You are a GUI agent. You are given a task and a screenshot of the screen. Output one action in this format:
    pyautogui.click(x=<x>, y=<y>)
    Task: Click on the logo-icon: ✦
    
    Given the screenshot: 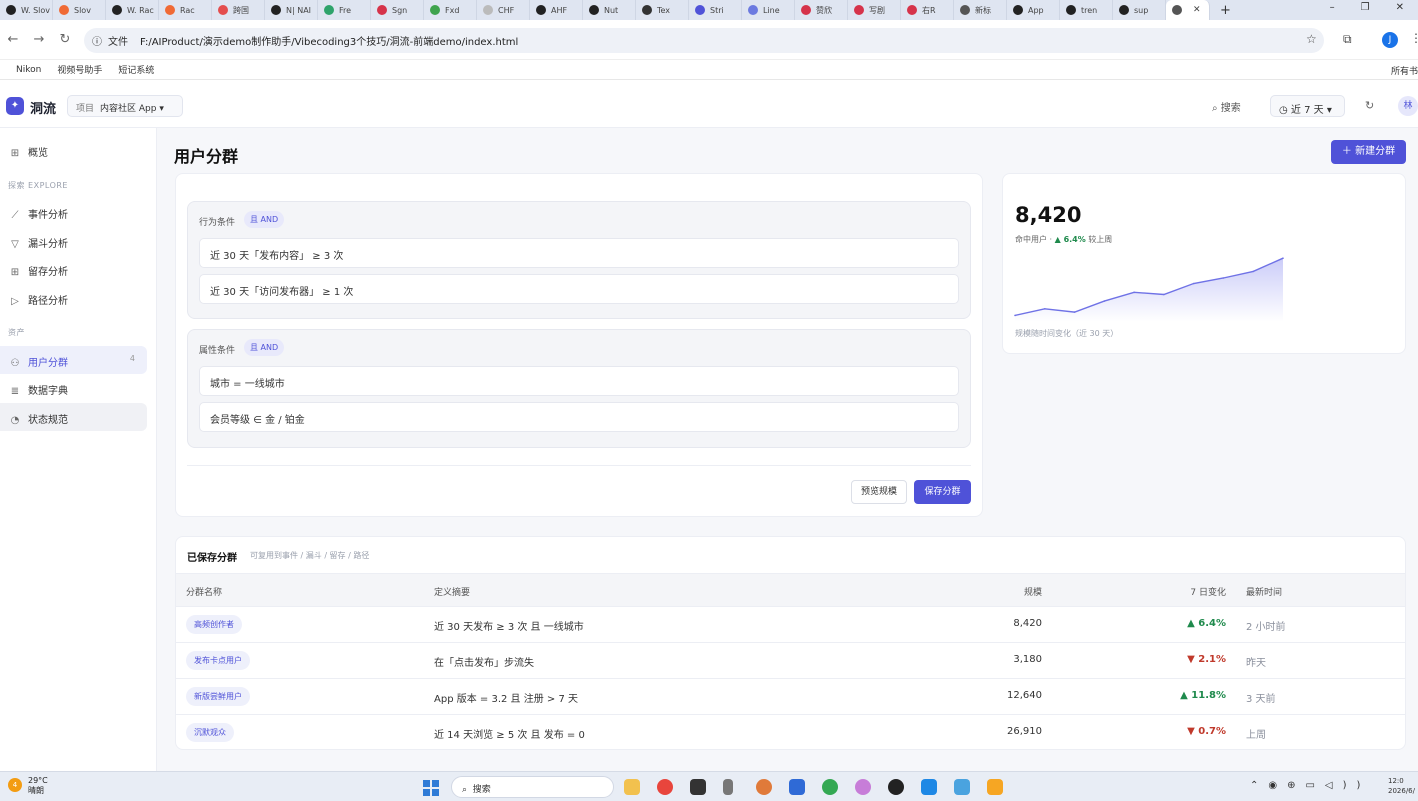 What is the action you would take?
    pyautogui.click(x=15, y=106)
    